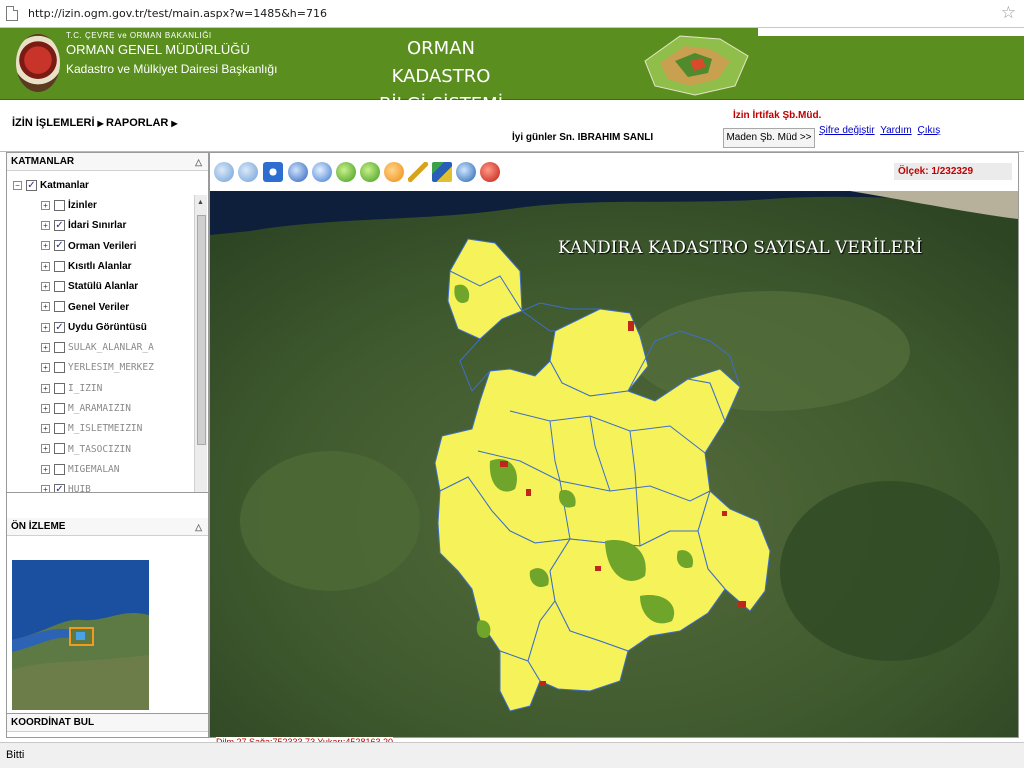 Image resolution: width=1024 pixels, height=768 pixels. Describe the element at coordinates (86, 408) in the screenshot. I see `layer-item: + M_ARAMAIZIN` at that location.